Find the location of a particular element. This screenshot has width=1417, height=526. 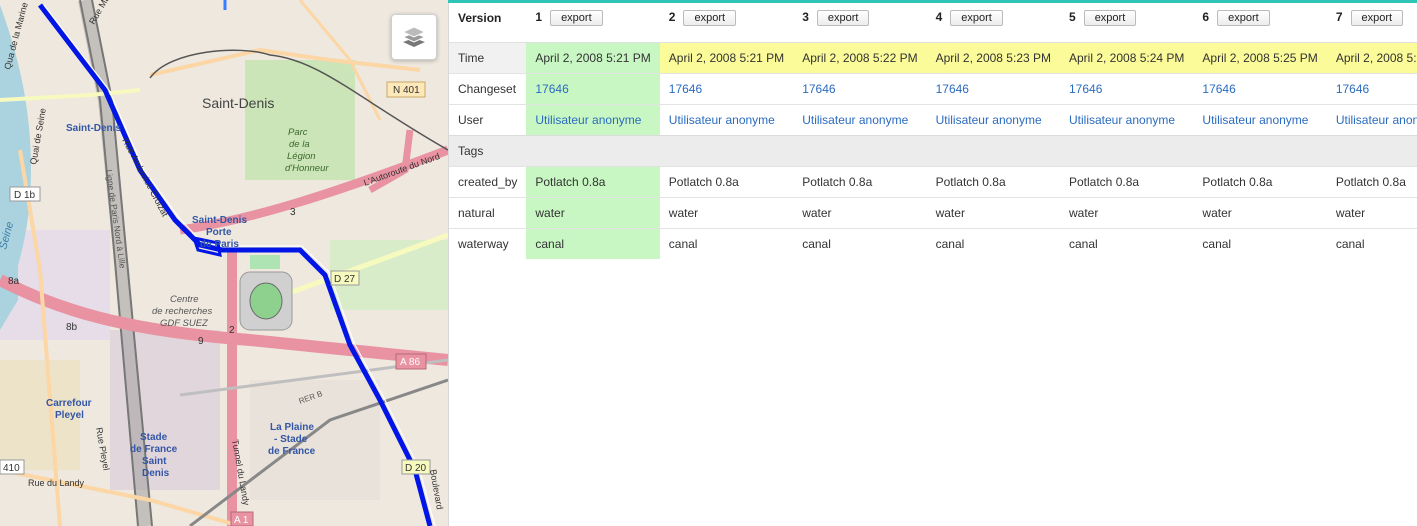

row-label-user: User is located at coordinates (488, 120).